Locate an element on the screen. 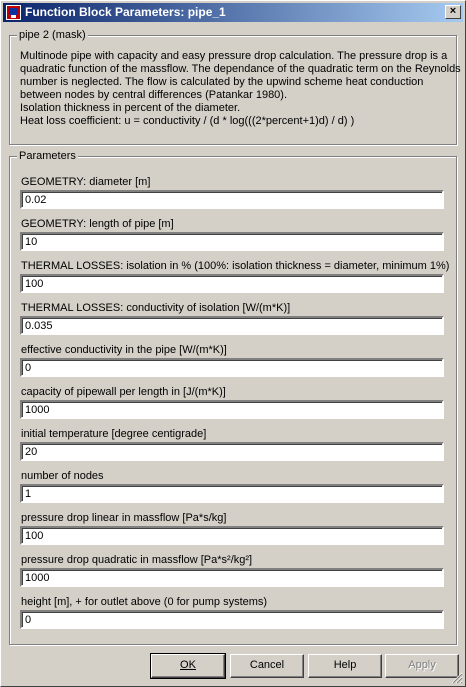  param-input-pressure-linear is located at coordinates (232, 535).